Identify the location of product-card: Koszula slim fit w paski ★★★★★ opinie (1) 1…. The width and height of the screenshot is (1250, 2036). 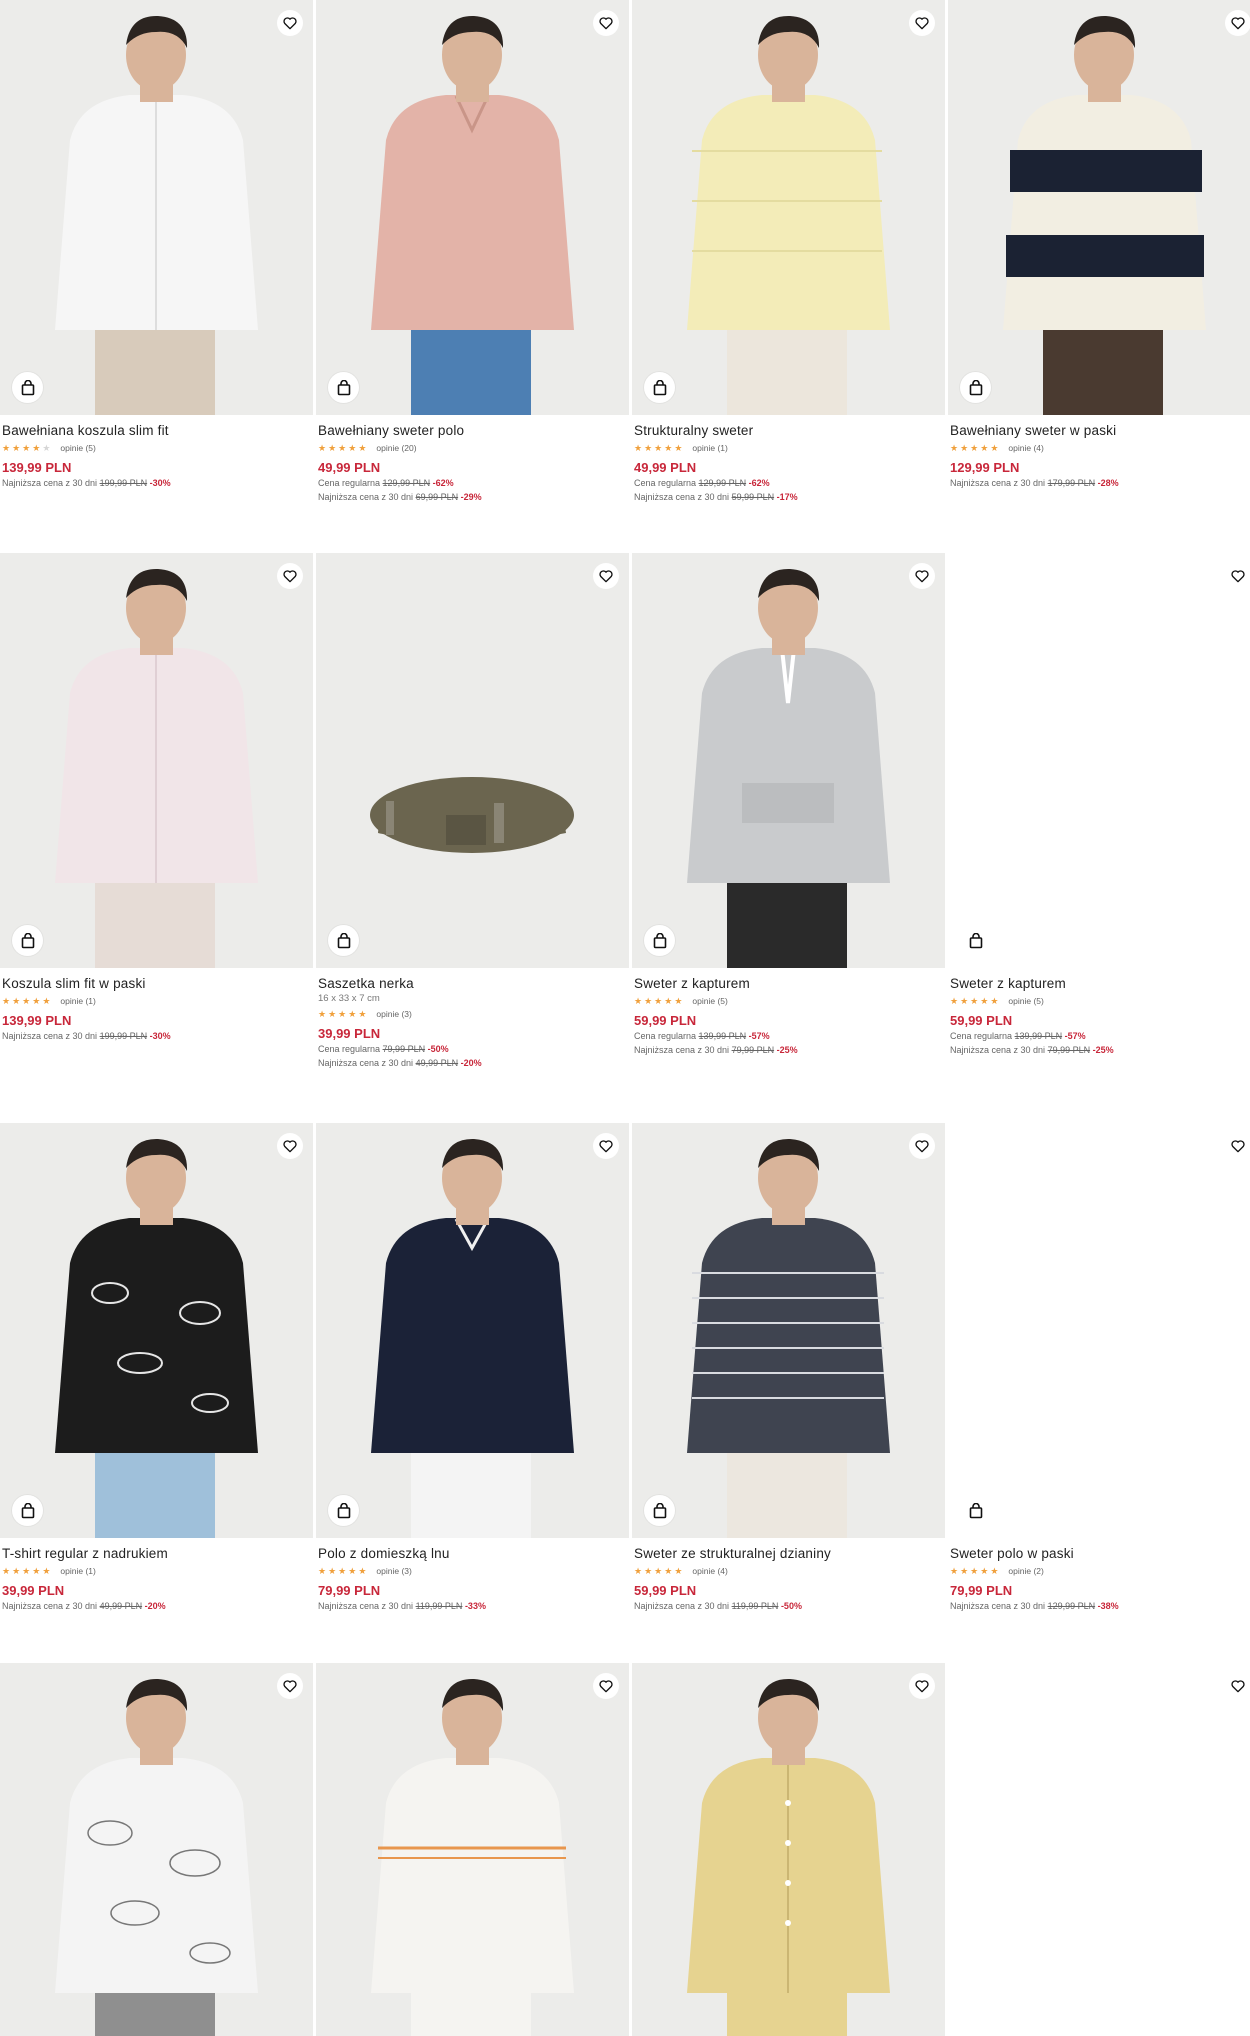
(156, 798).